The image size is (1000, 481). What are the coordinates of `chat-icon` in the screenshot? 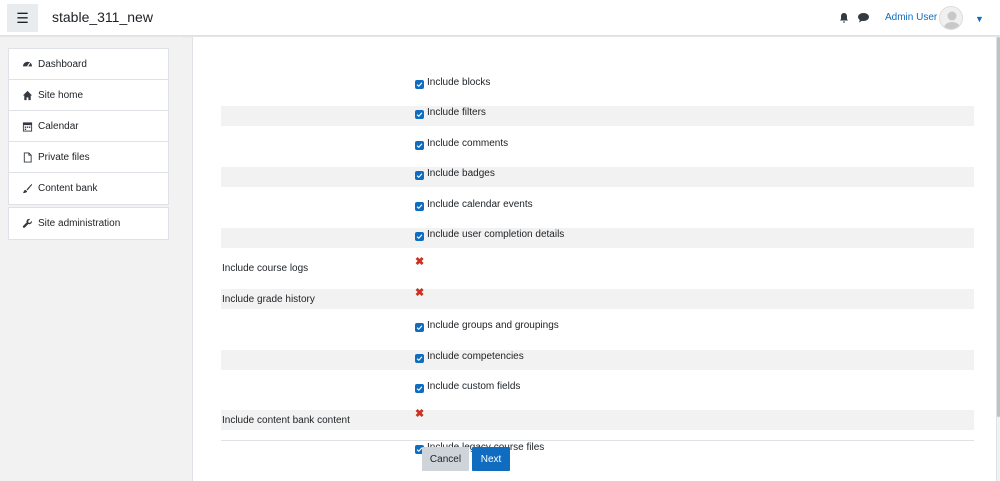 It's located at (863, 18).